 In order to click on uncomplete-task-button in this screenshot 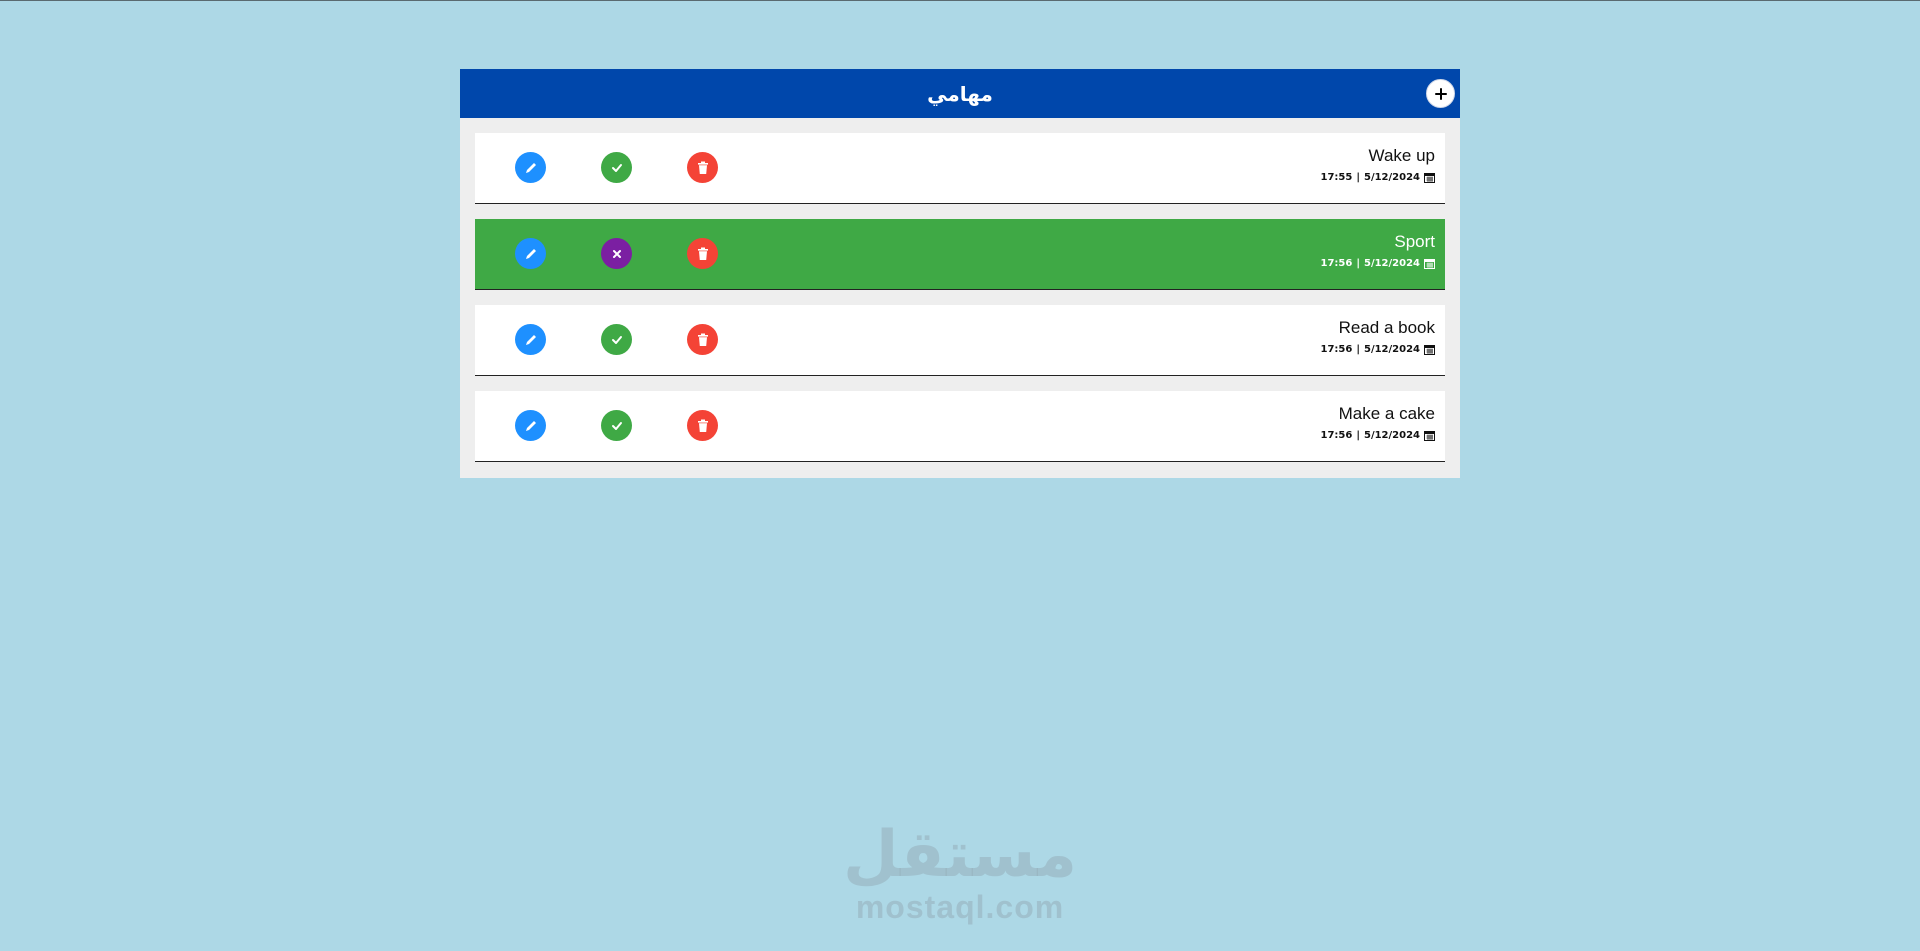, I will do `click(616, 253)`.